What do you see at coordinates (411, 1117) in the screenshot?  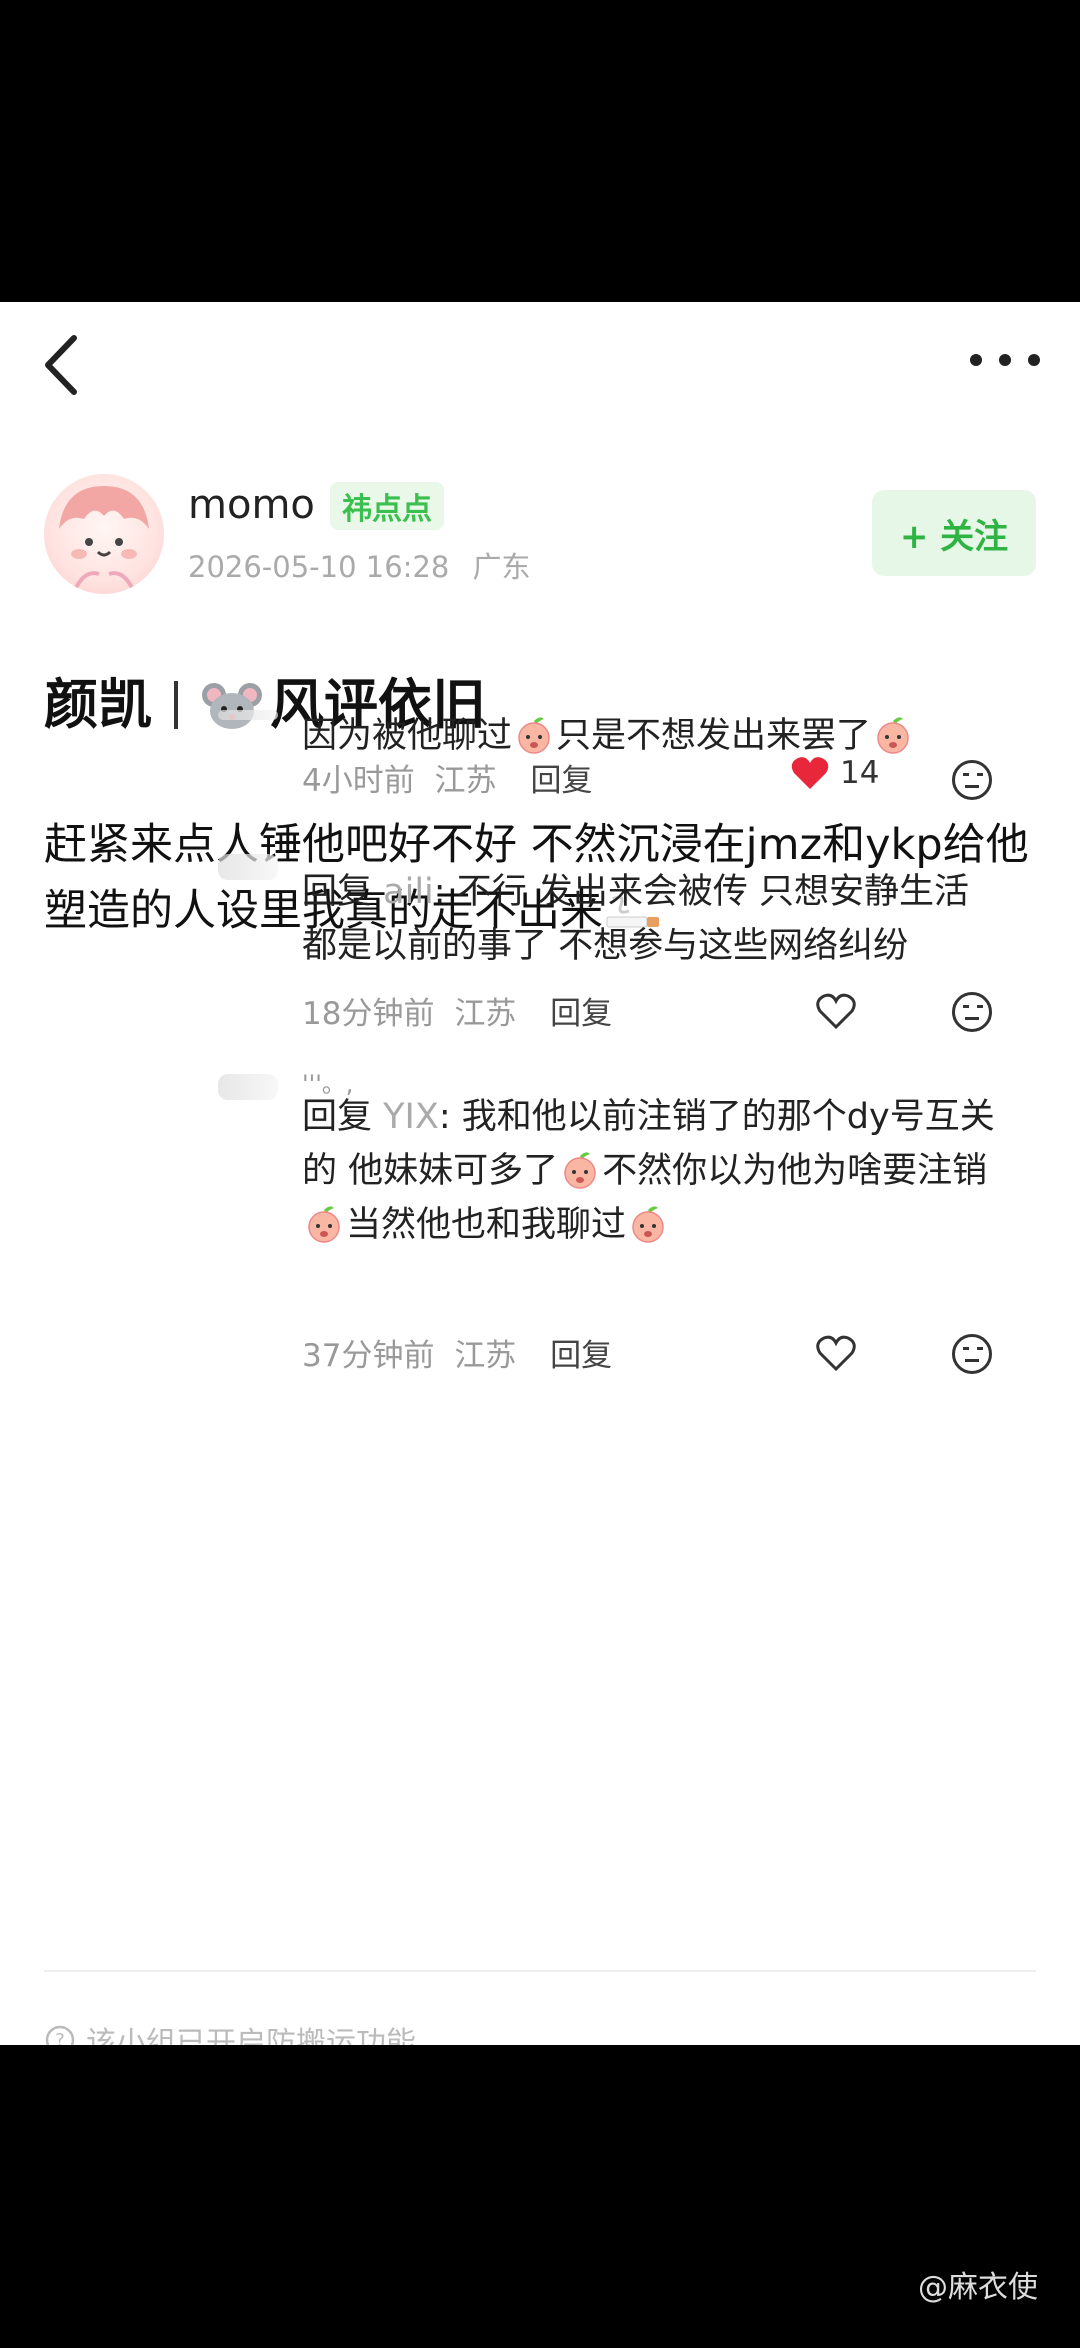 I see `reply-to-name: YIX` at bounding box center [411, 1117].